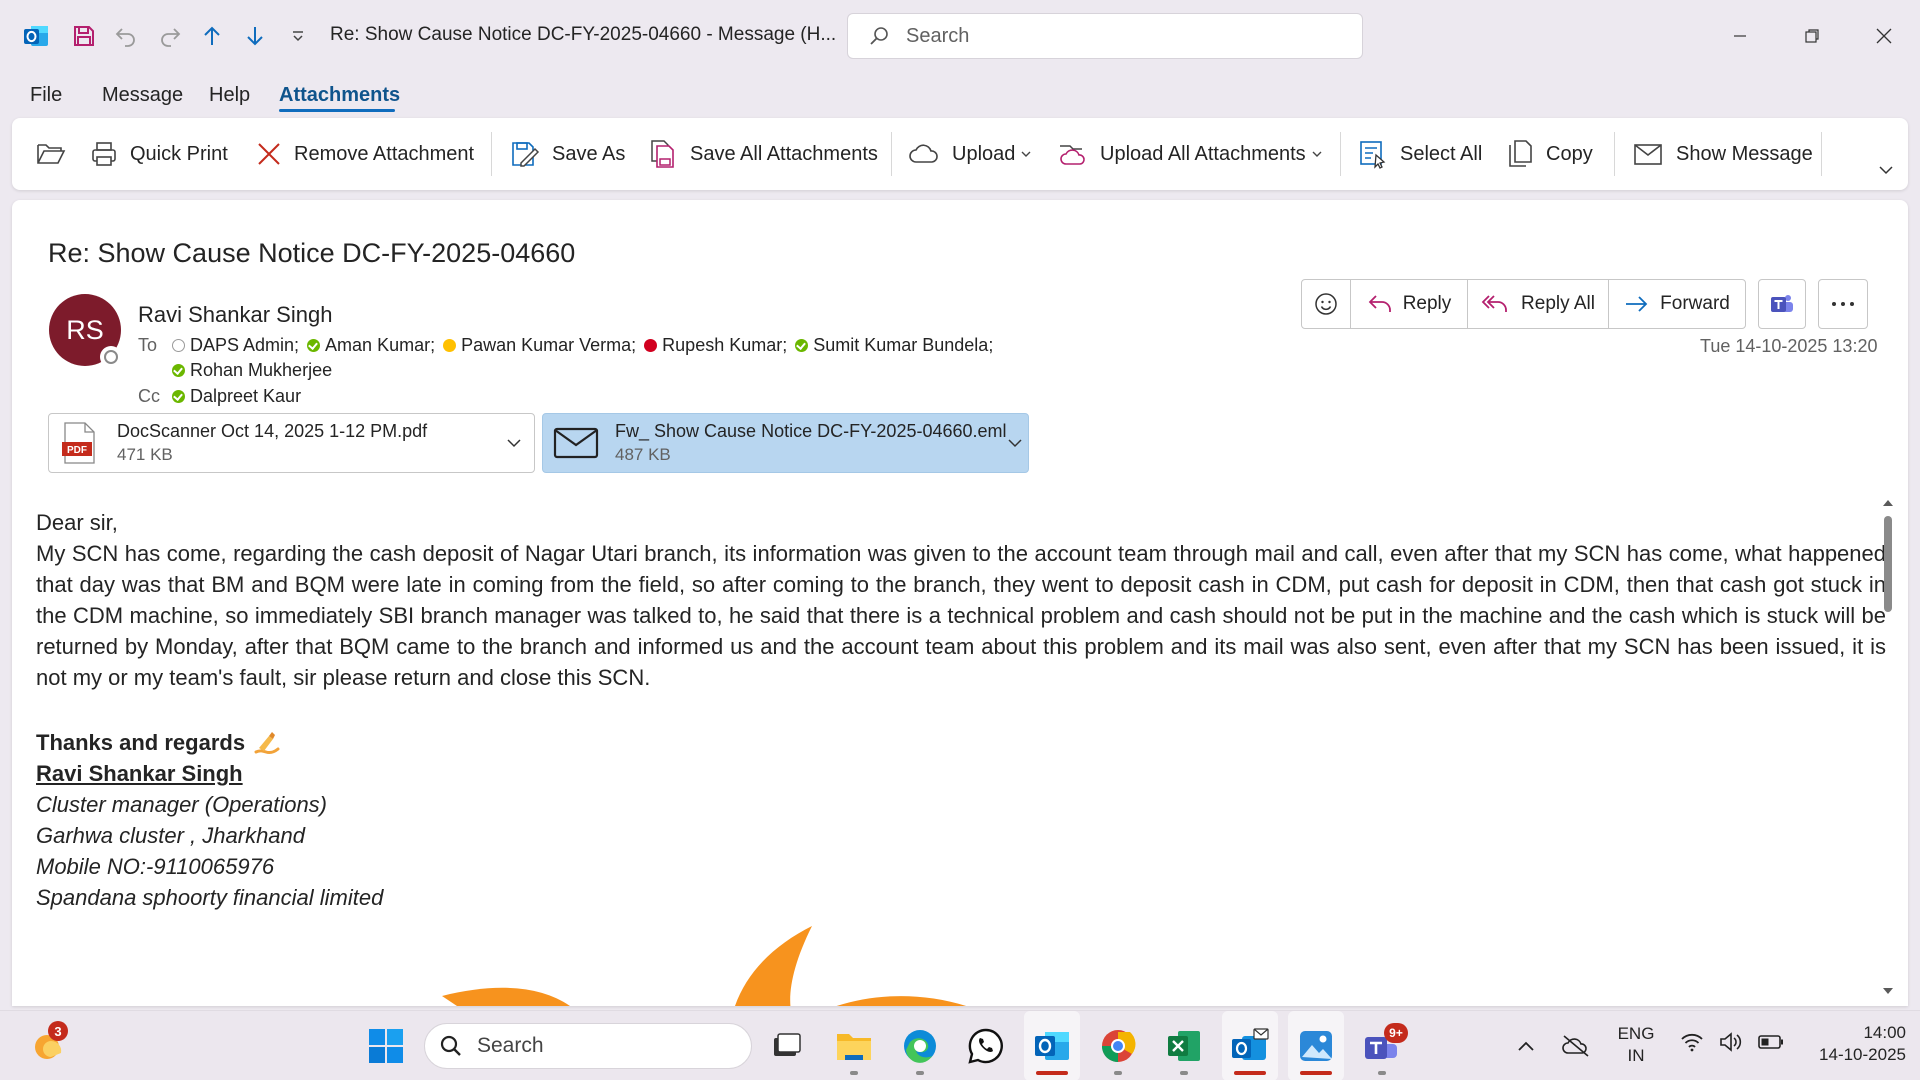  I want to click on remove-attachment-button: Remove Attachment, so click(365, 154).